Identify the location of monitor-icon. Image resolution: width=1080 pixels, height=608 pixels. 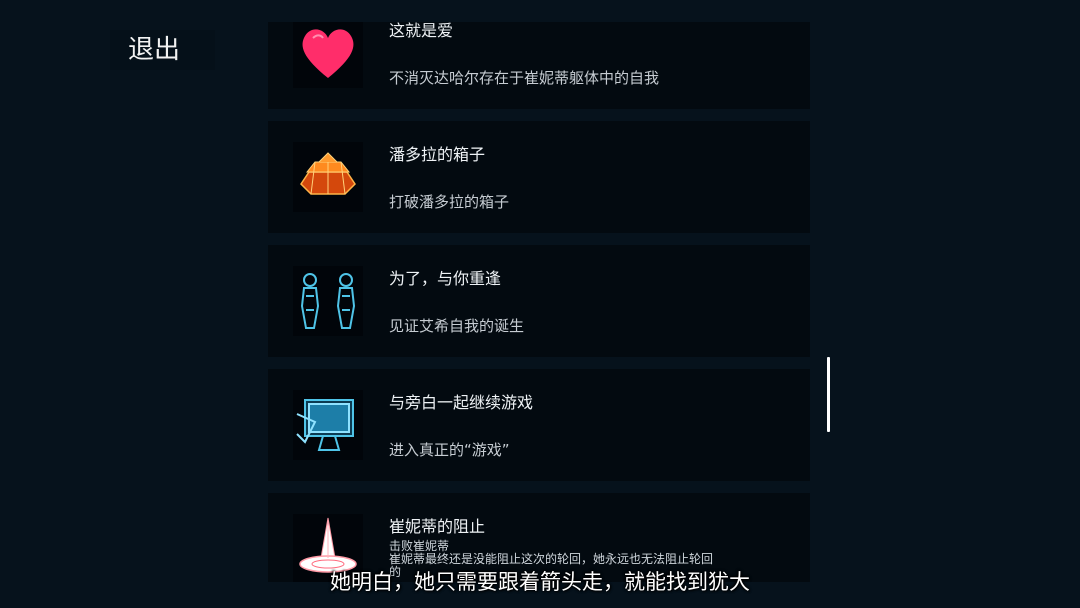
(328, 425).